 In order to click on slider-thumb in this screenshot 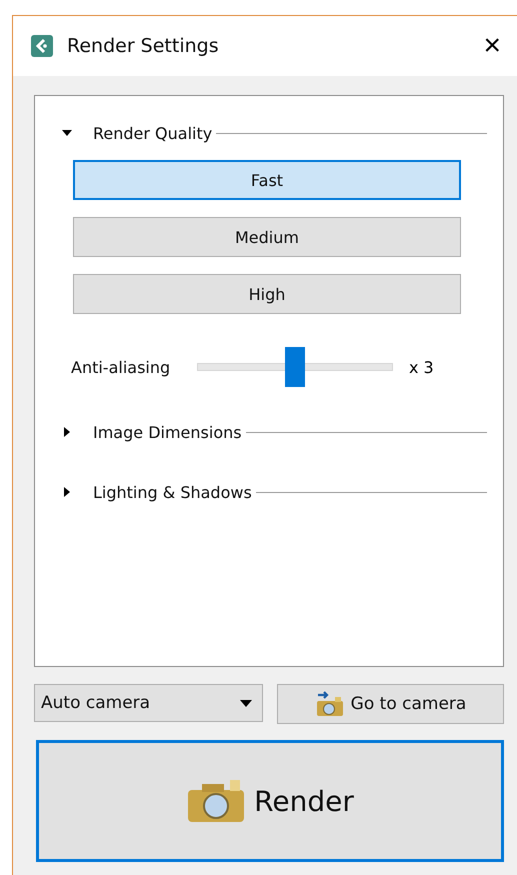, I will do `click(295, 367)`.